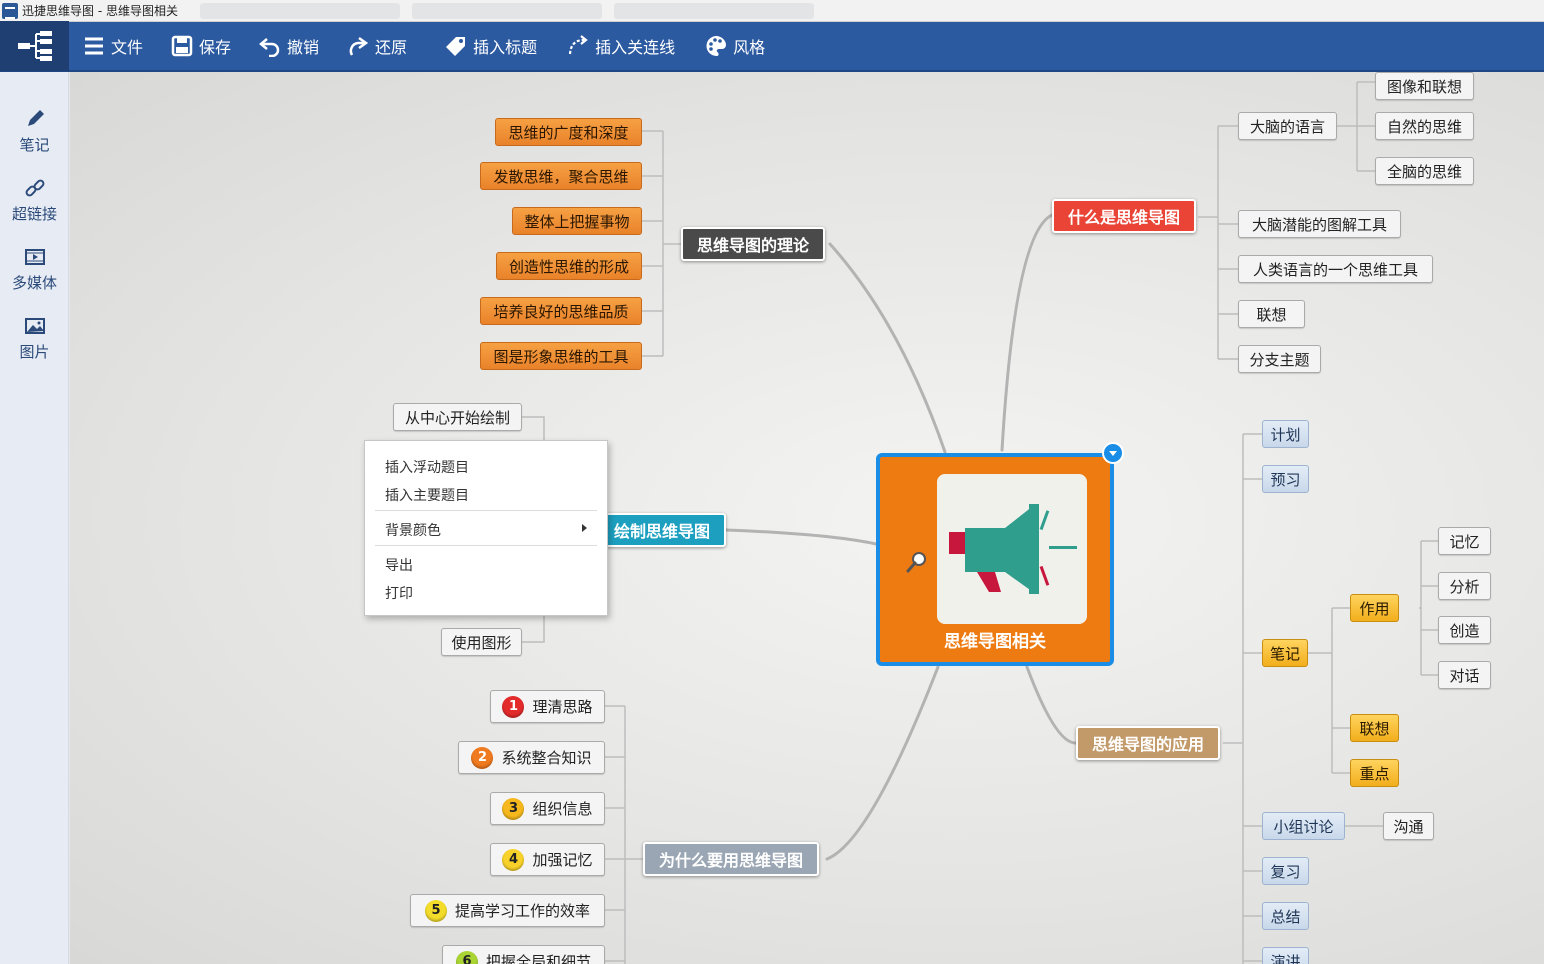 Image resolution: width=1544 pixels, height=964 pixels. What do you see at coordinates (1012, 549) in the screenshot?
I see `megaphone-icon` at bounding box center [1012, 549].